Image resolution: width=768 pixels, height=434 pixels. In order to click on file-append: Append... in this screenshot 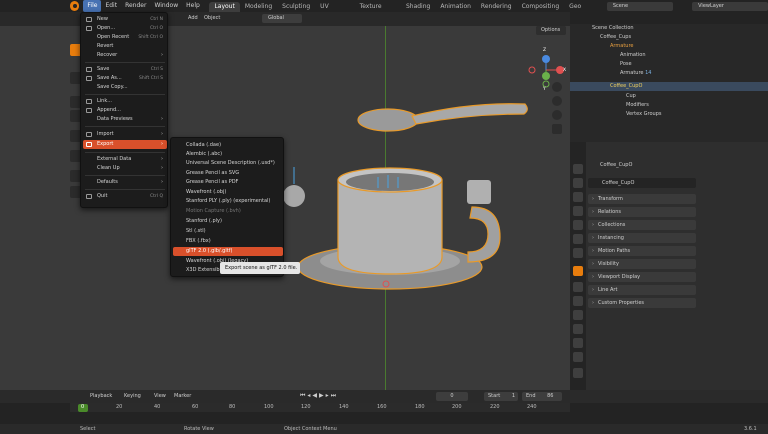, I will do `click(125, 110)`.